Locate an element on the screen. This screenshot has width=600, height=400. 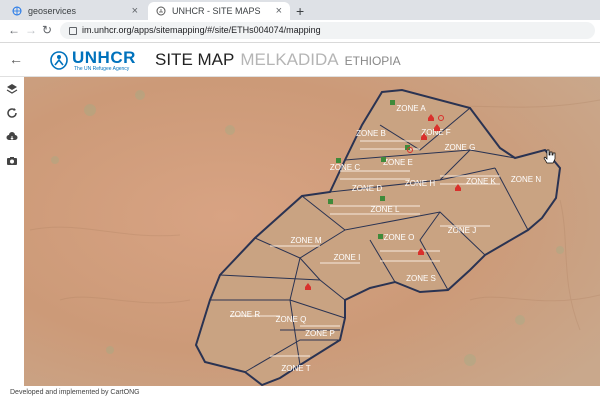
zone-label: ZONE D is located at coordinates (367, 188).